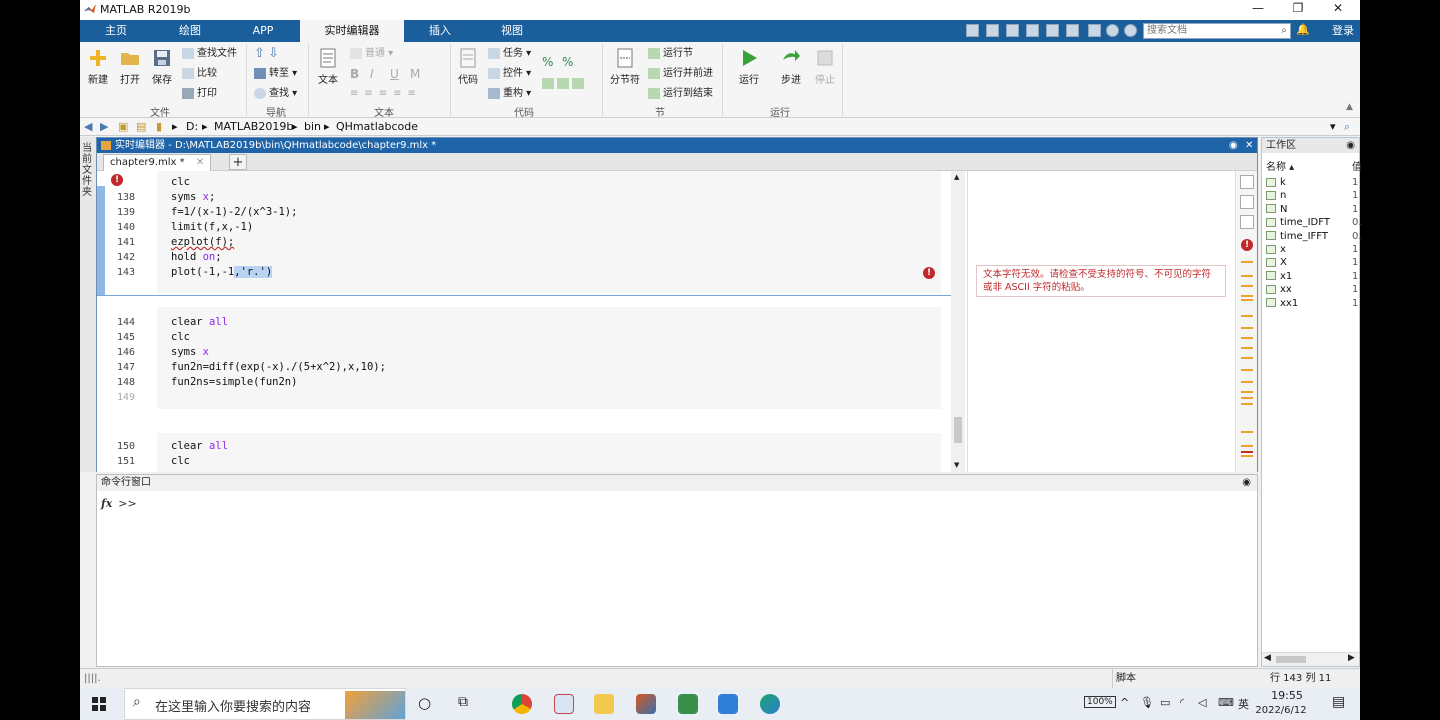 The height and width of the screenshot is (720, 1440). What do you see at coordinates (463, 702) in the screenshot?
I see `task-view-icon: ⧉` at bounding box center [463, 702].